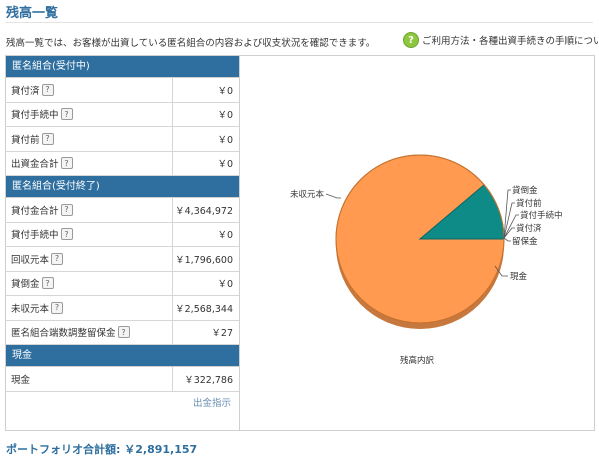 Image resolution: width=599 pixels, height=465 pixels. Describe the element at coordinates (122, 139) in the screenshot. I see `table-row: 貸付前? ￥0` at that location.